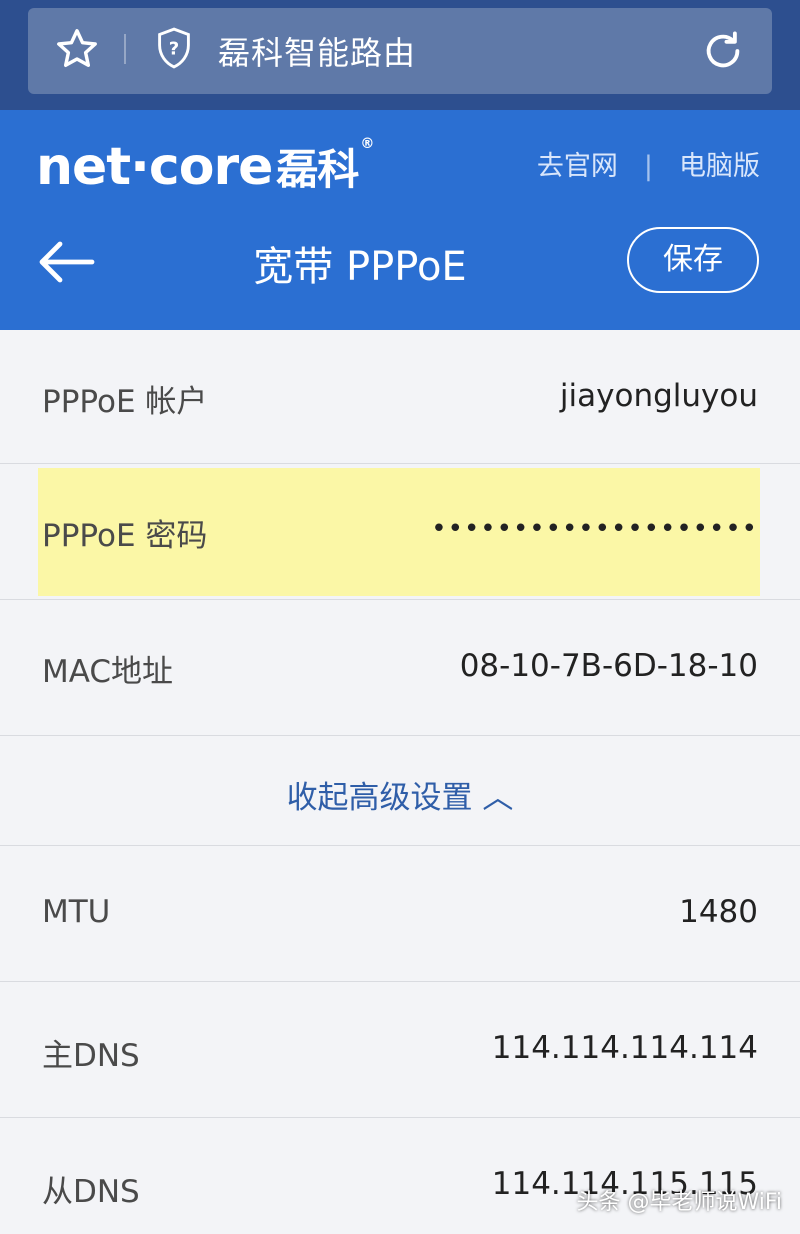 This screenshot has width=800, height=1234. I want to click on save-button: 保存, so click(693, 260).